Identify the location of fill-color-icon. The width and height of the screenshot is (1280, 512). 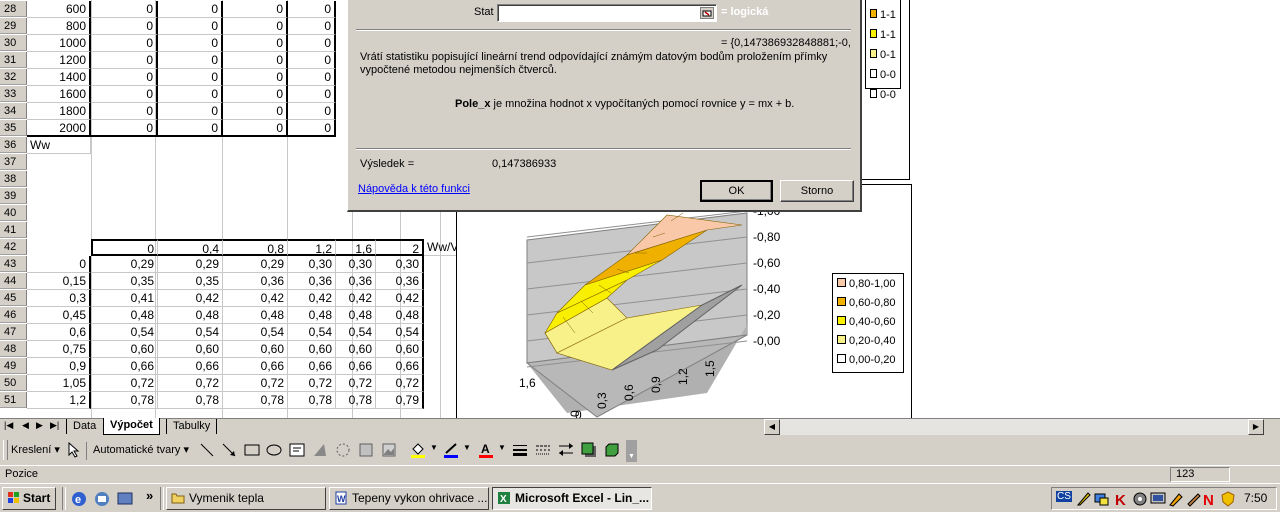
(418, 450).